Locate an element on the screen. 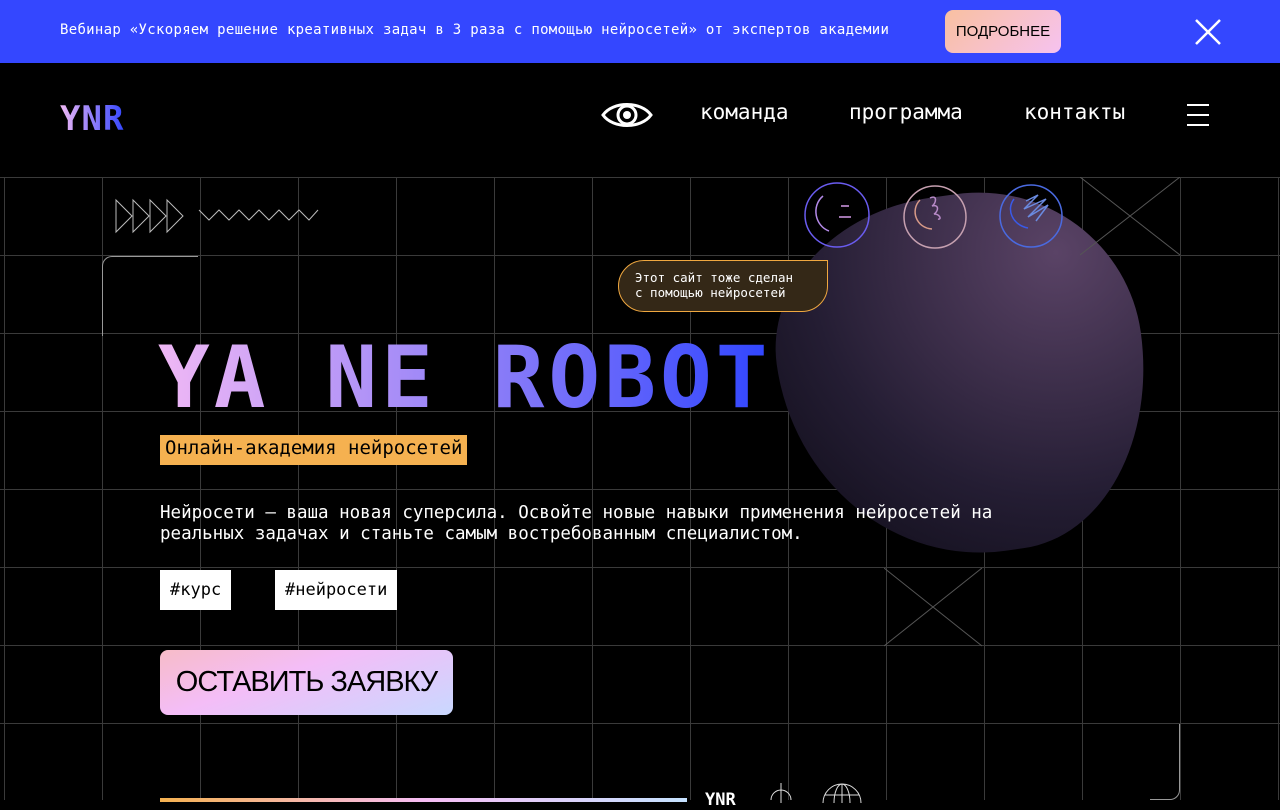  accessibility-eye-icon is located at coordinates (627, 115).